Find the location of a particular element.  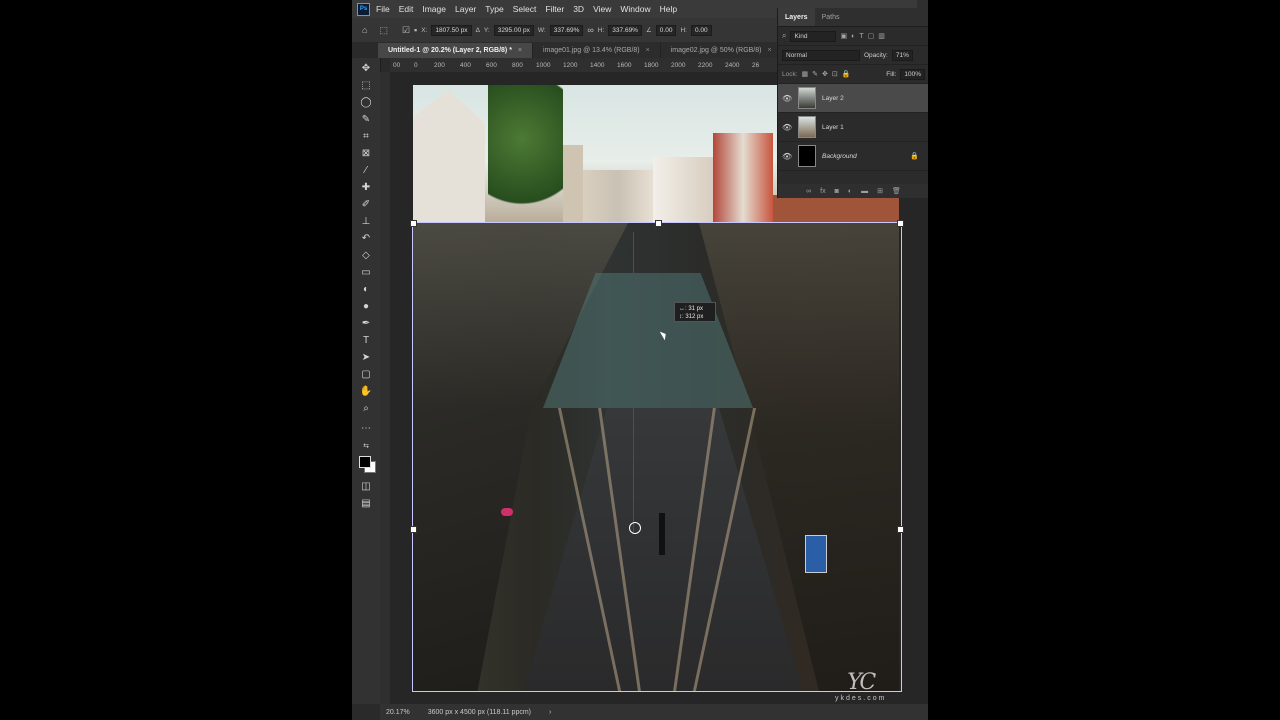

stamp-icon: ⊥ is located at coordinates (366, 222).